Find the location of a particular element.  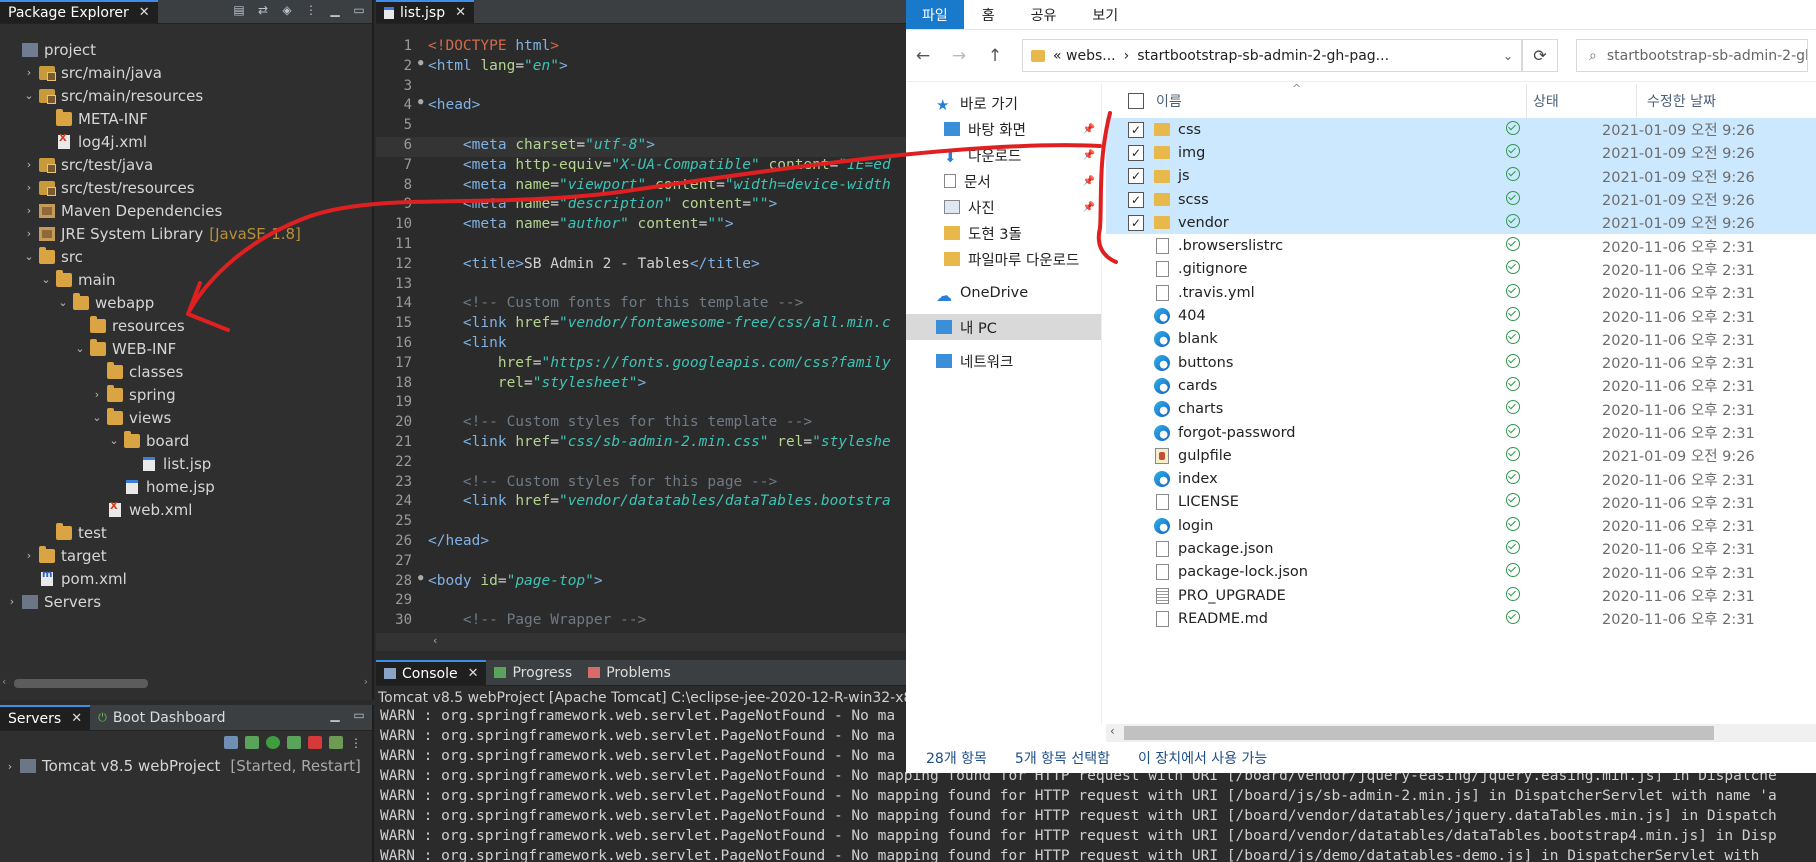

code-line: 13 is located at coordinates (641, 286).